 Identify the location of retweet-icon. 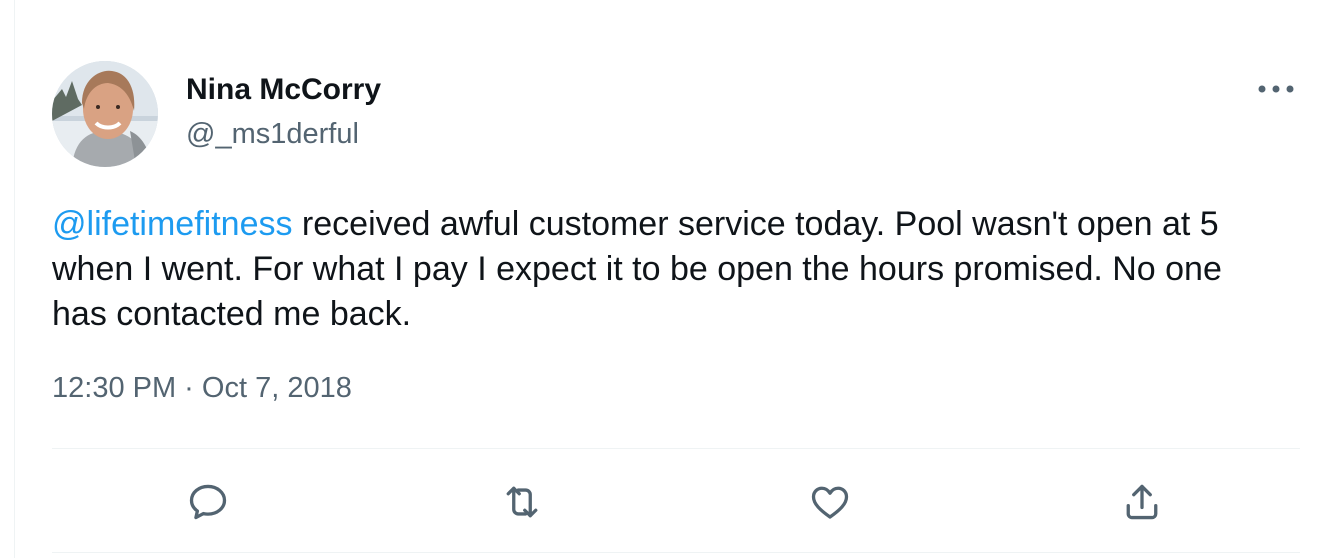
(522, 502).